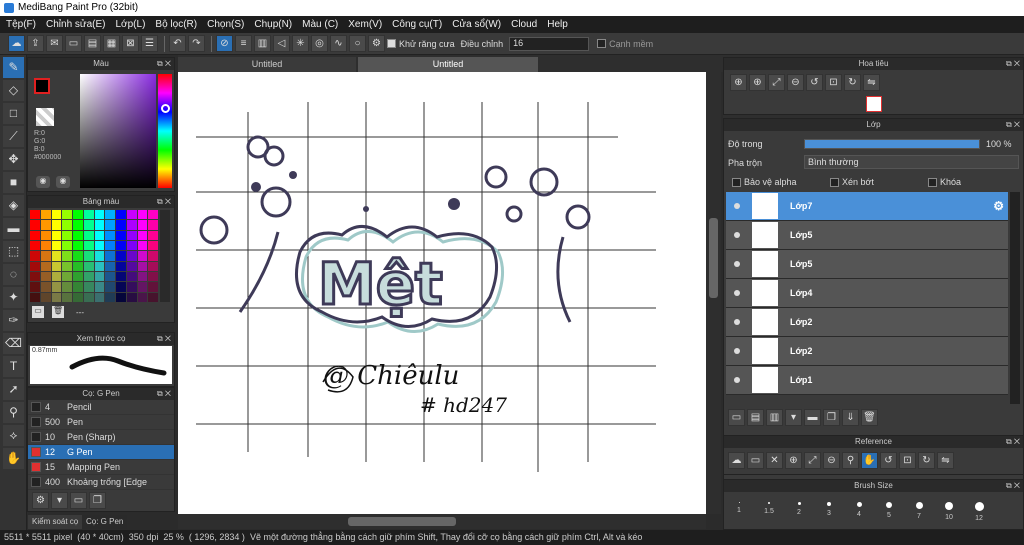 This screenshot has width=1024, height=545. I want to click on navigator-thumbnail, so click(874, 104).